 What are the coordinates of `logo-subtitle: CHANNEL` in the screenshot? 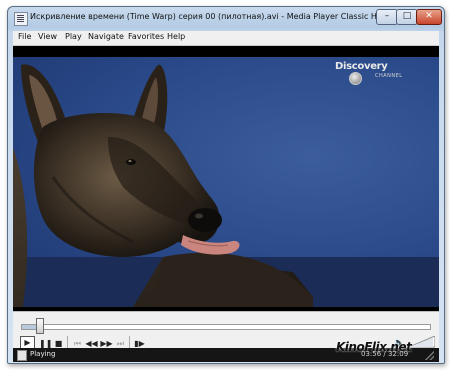 It's located at (389, 76).